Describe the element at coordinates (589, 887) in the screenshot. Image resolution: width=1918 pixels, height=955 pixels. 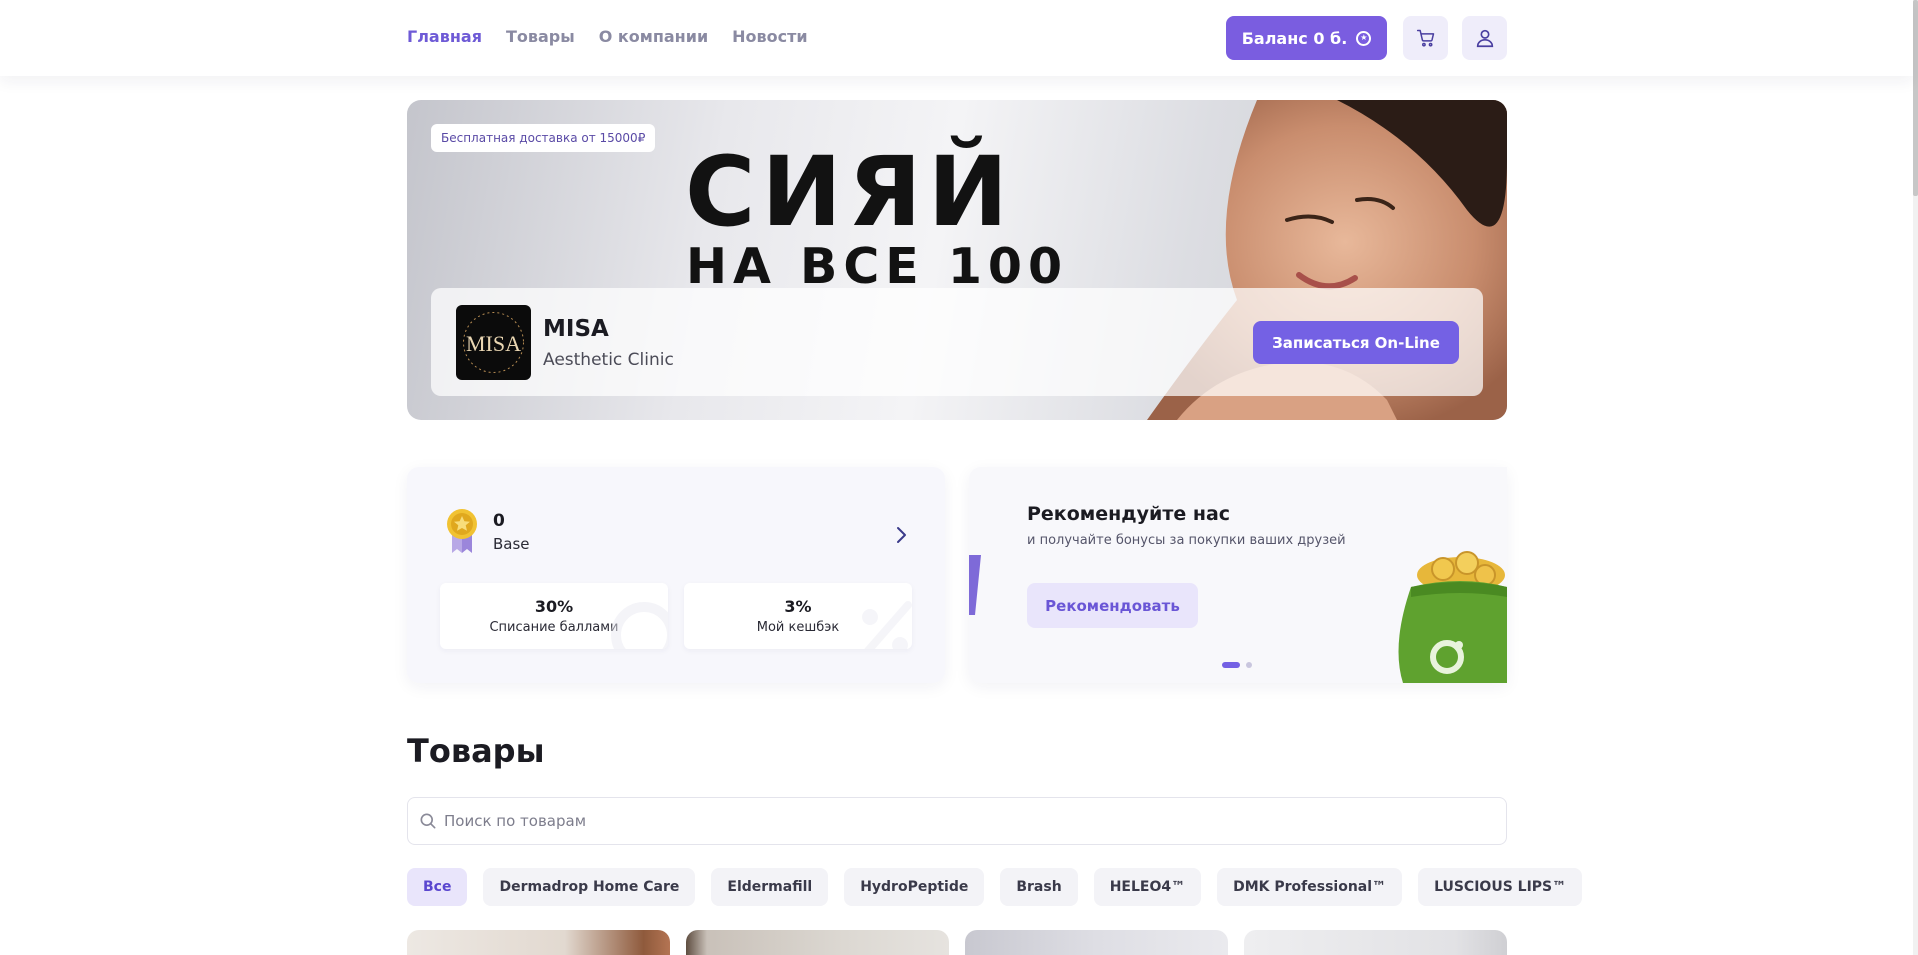
I see `category-chip-dermadrop: Dermadrop Home Care` at that location.